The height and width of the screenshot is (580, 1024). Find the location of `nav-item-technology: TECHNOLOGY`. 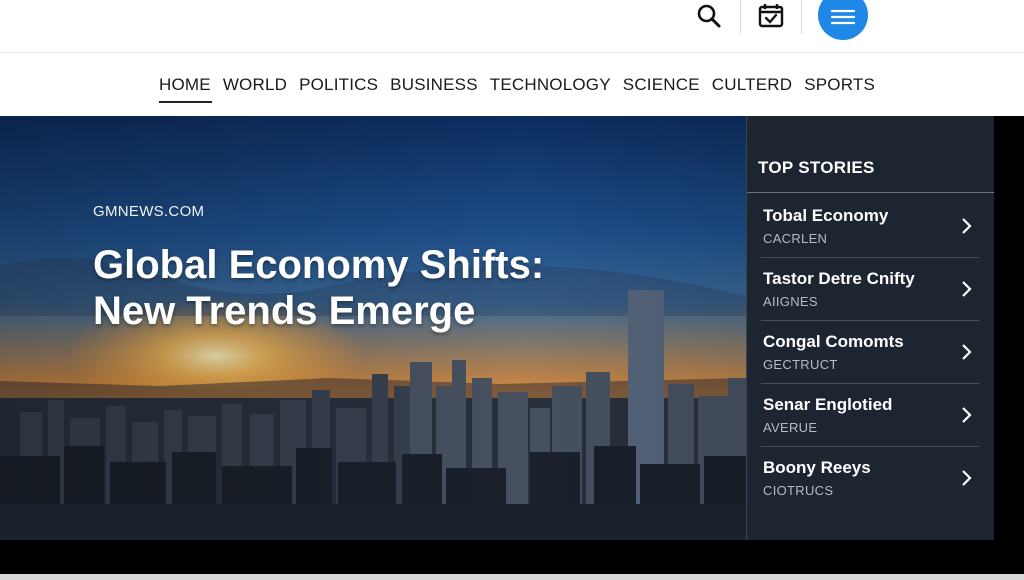

nav-item-technology: TECHNOLOGY is located at coordinates (550, 85).